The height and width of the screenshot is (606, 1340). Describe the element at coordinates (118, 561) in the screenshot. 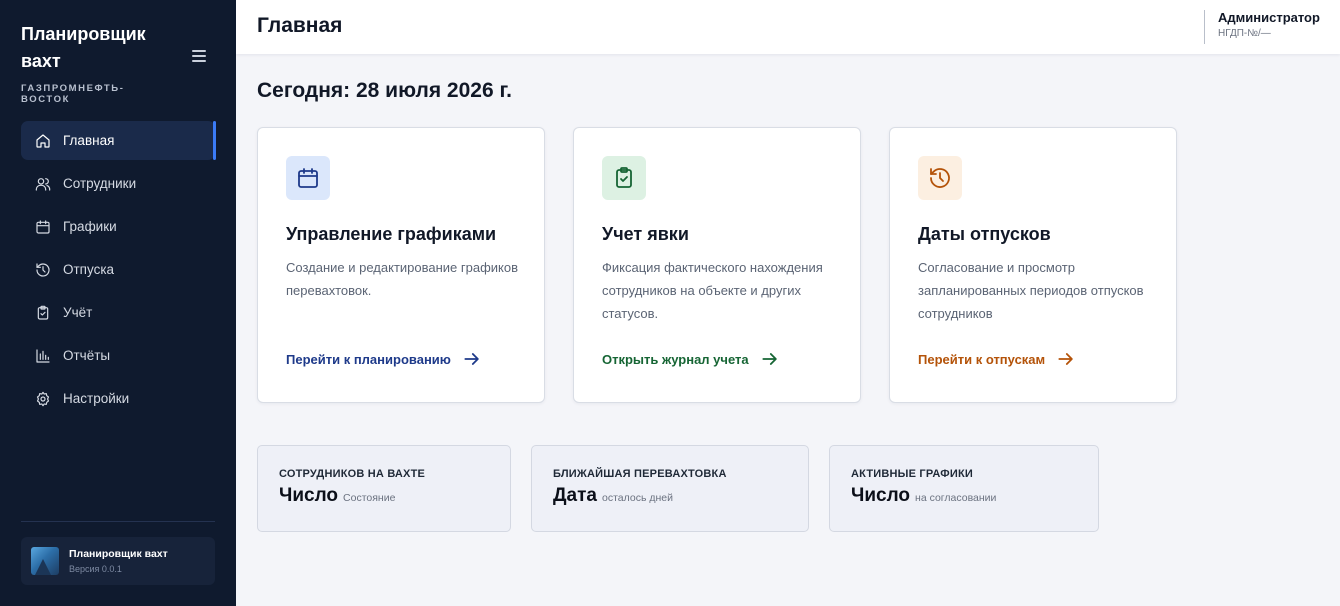

I see `app-info-card: Планировщик вахт Версия 0.0.1` at that location.